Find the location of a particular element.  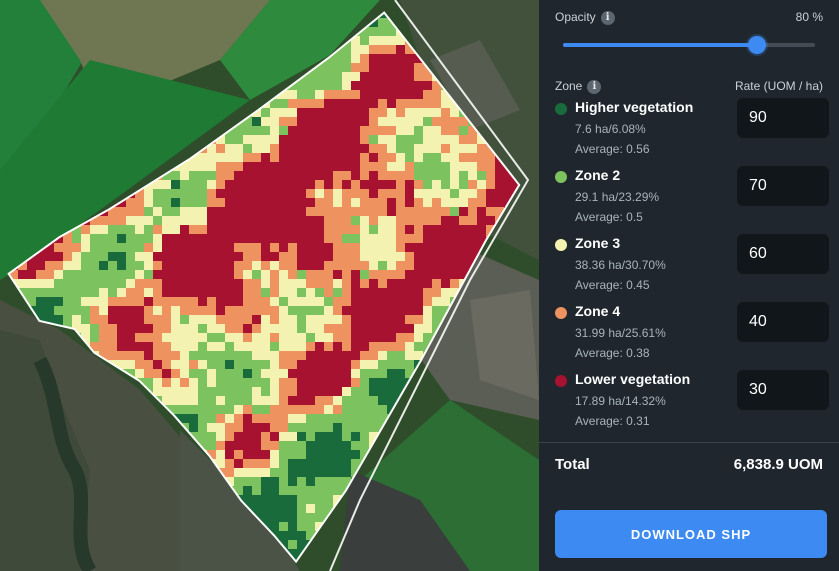

opacity-info-icon: i is located at coordinates (607, 17).